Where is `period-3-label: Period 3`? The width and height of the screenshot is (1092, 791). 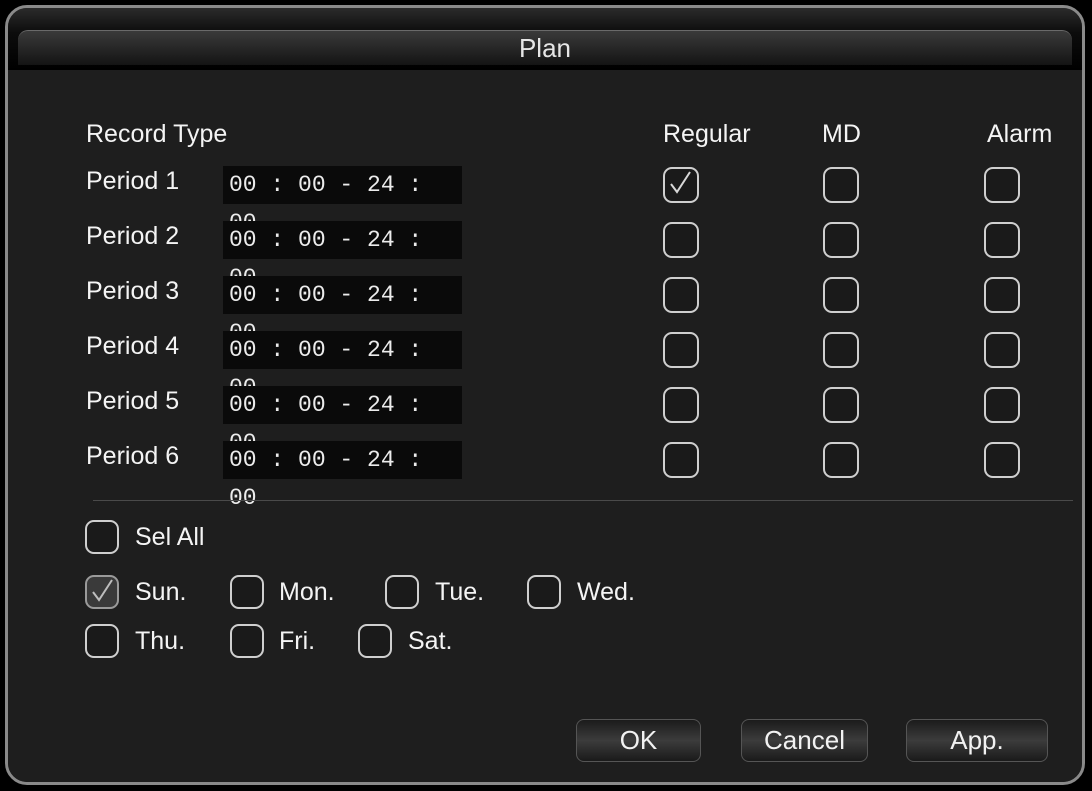
period-3-label: Period 3 is located at coordinates (133, 291).